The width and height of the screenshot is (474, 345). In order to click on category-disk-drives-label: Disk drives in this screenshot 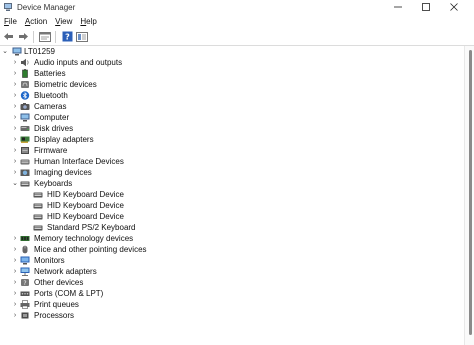, I will do `click(54, 128)`.